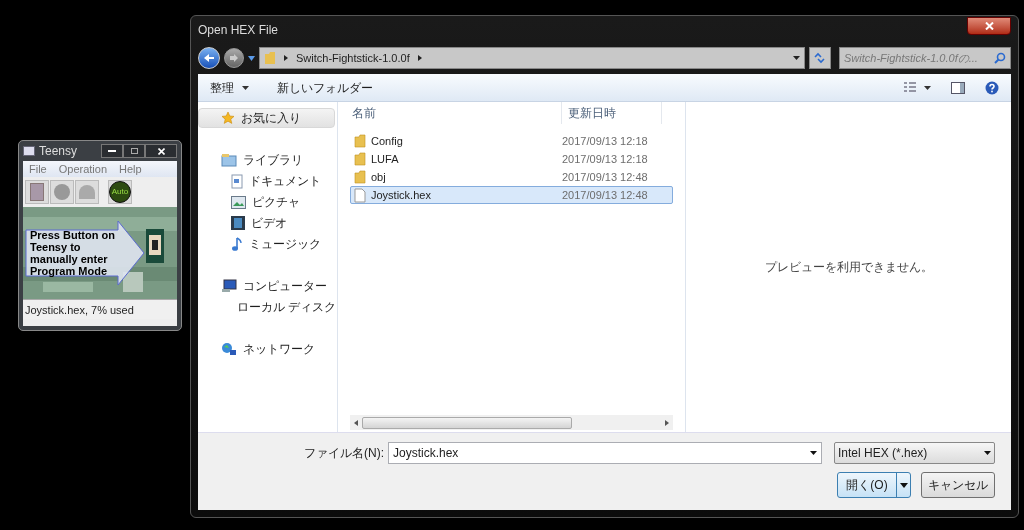  What do you see at coordinates (266, 286) in the screenshot?
I see `nav-item: コンピューター` at bounding box center [266, 286].